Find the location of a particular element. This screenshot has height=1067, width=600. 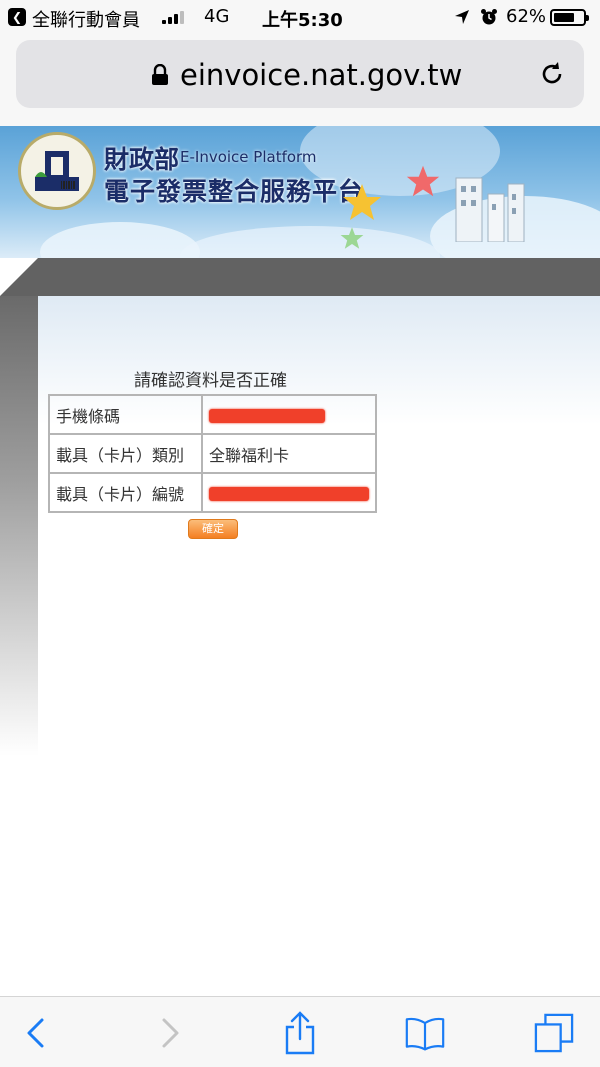

carrier-type-label: 載具（卡片）類別 is located at coordinates (125, 453).